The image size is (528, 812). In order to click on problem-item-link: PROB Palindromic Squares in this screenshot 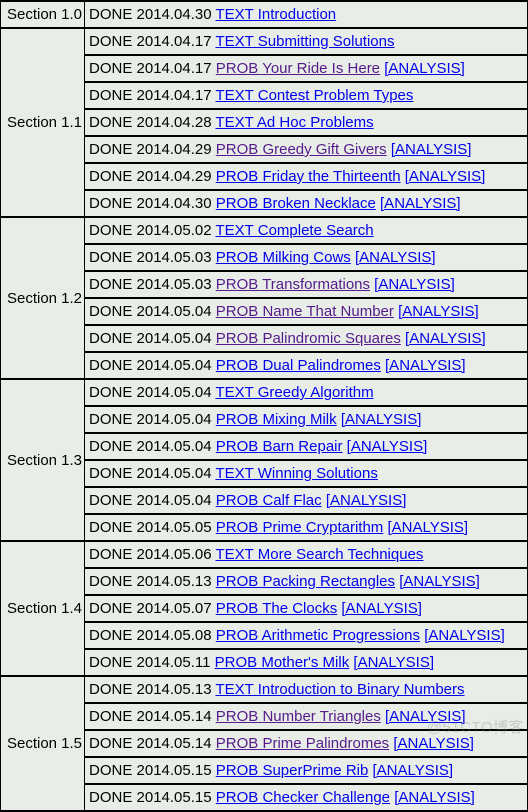, I will do `click(308, 338)`.